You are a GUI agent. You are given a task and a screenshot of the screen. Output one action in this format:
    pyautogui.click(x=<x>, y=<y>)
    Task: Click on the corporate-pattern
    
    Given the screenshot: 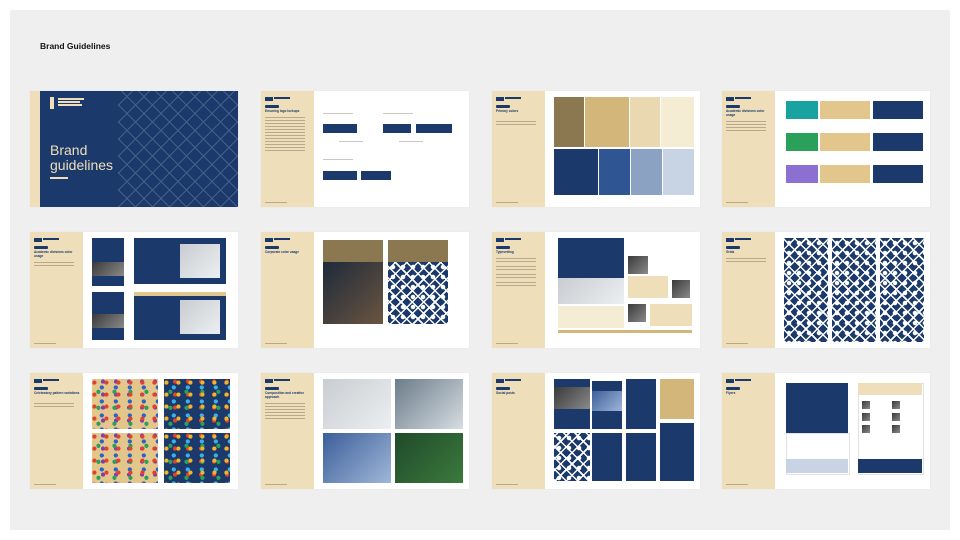 What is the action you would take?
    pyautogui.click(x=418, y=293)
    